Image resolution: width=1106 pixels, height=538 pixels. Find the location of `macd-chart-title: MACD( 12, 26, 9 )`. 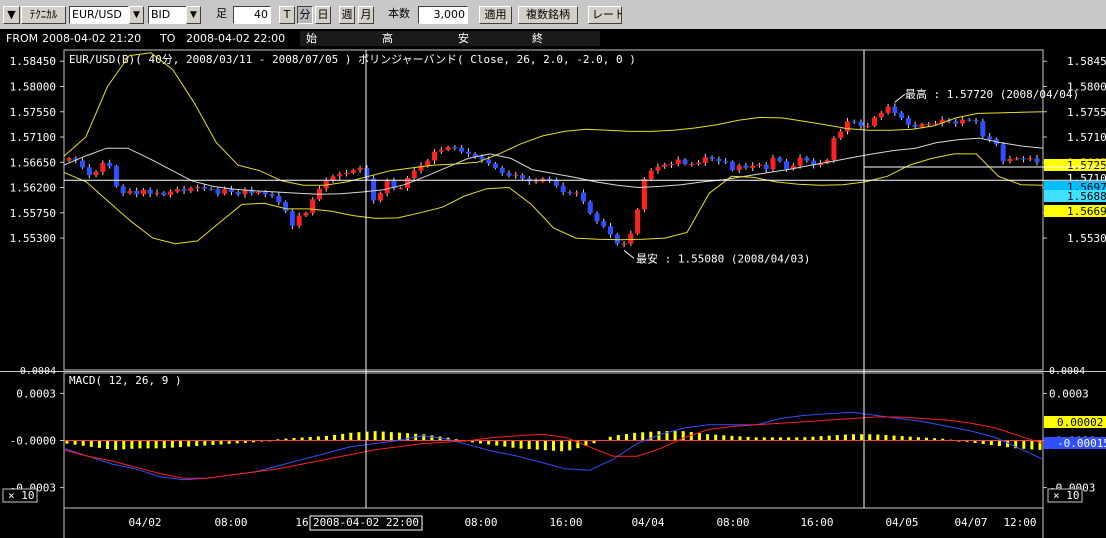

macd-chart-title: MACD( 12, 26, 9 ) is located at coordinates (125, 380).